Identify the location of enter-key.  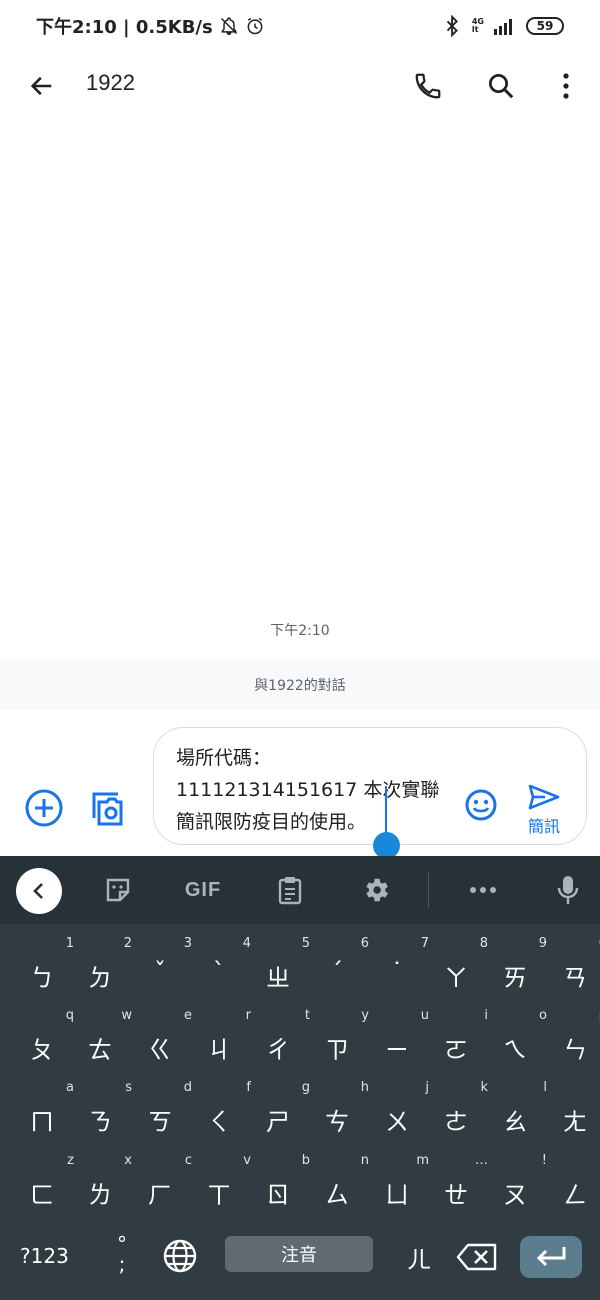
(551, 1257).